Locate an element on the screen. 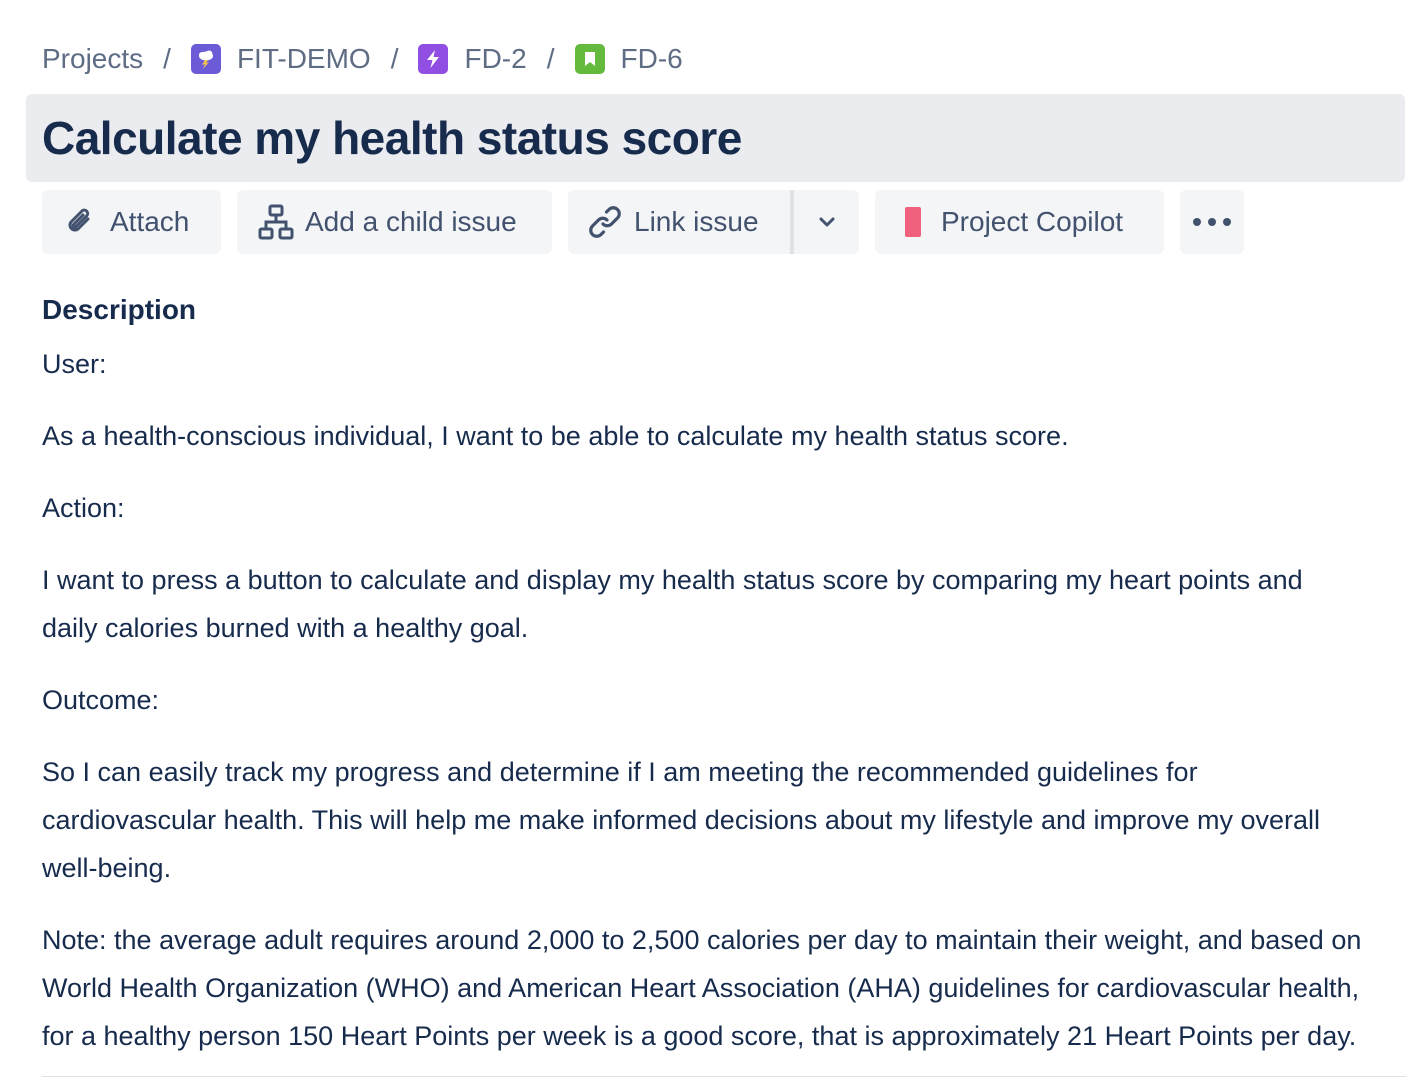  add-child-issue-button: Add a child issue is located at coordinates (394, 222).